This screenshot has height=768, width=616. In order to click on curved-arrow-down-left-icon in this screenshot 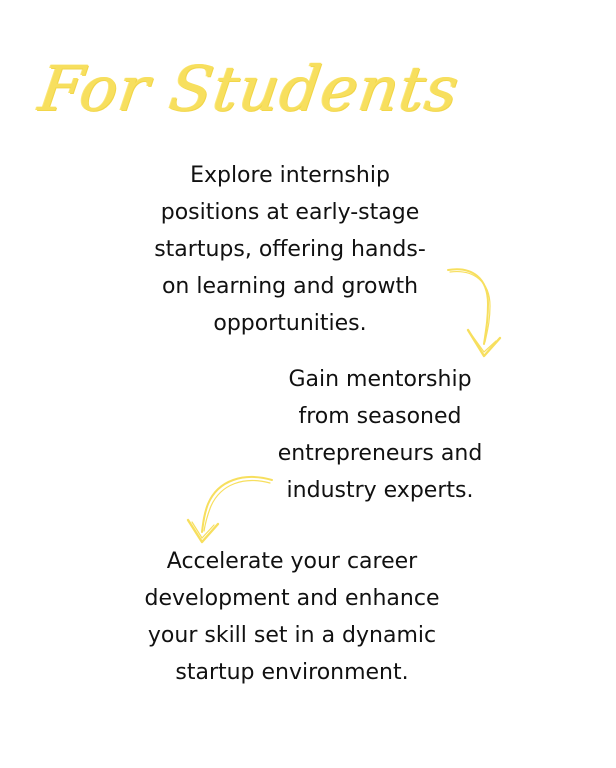, I will do `click(229, 510)`.